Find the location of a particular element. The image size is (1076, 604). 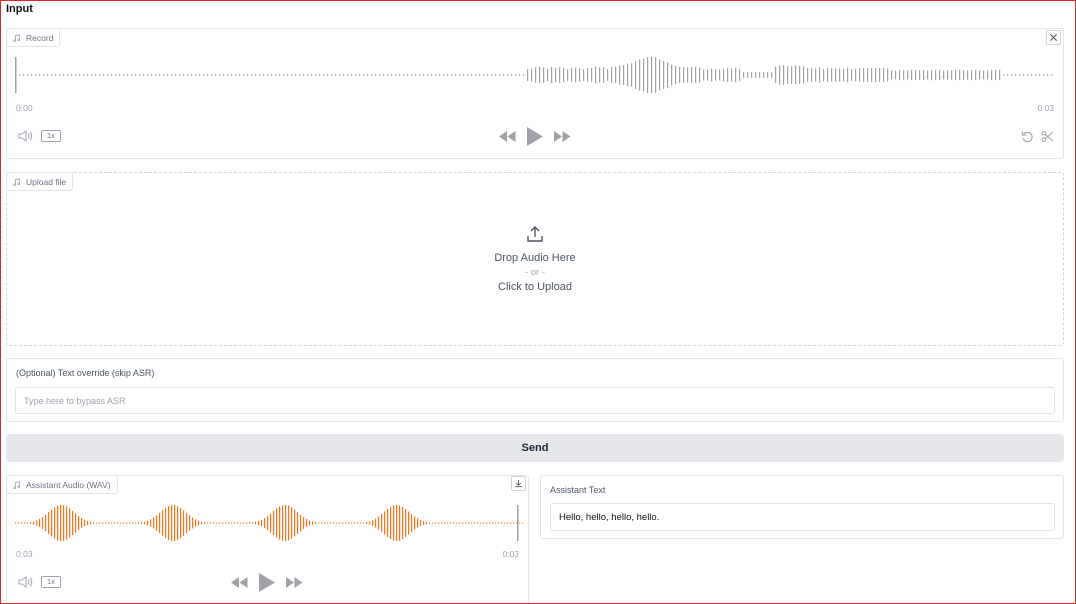

assistant-audio-label: Assistant Audio (WAV) is located at coordinates (68, 484).